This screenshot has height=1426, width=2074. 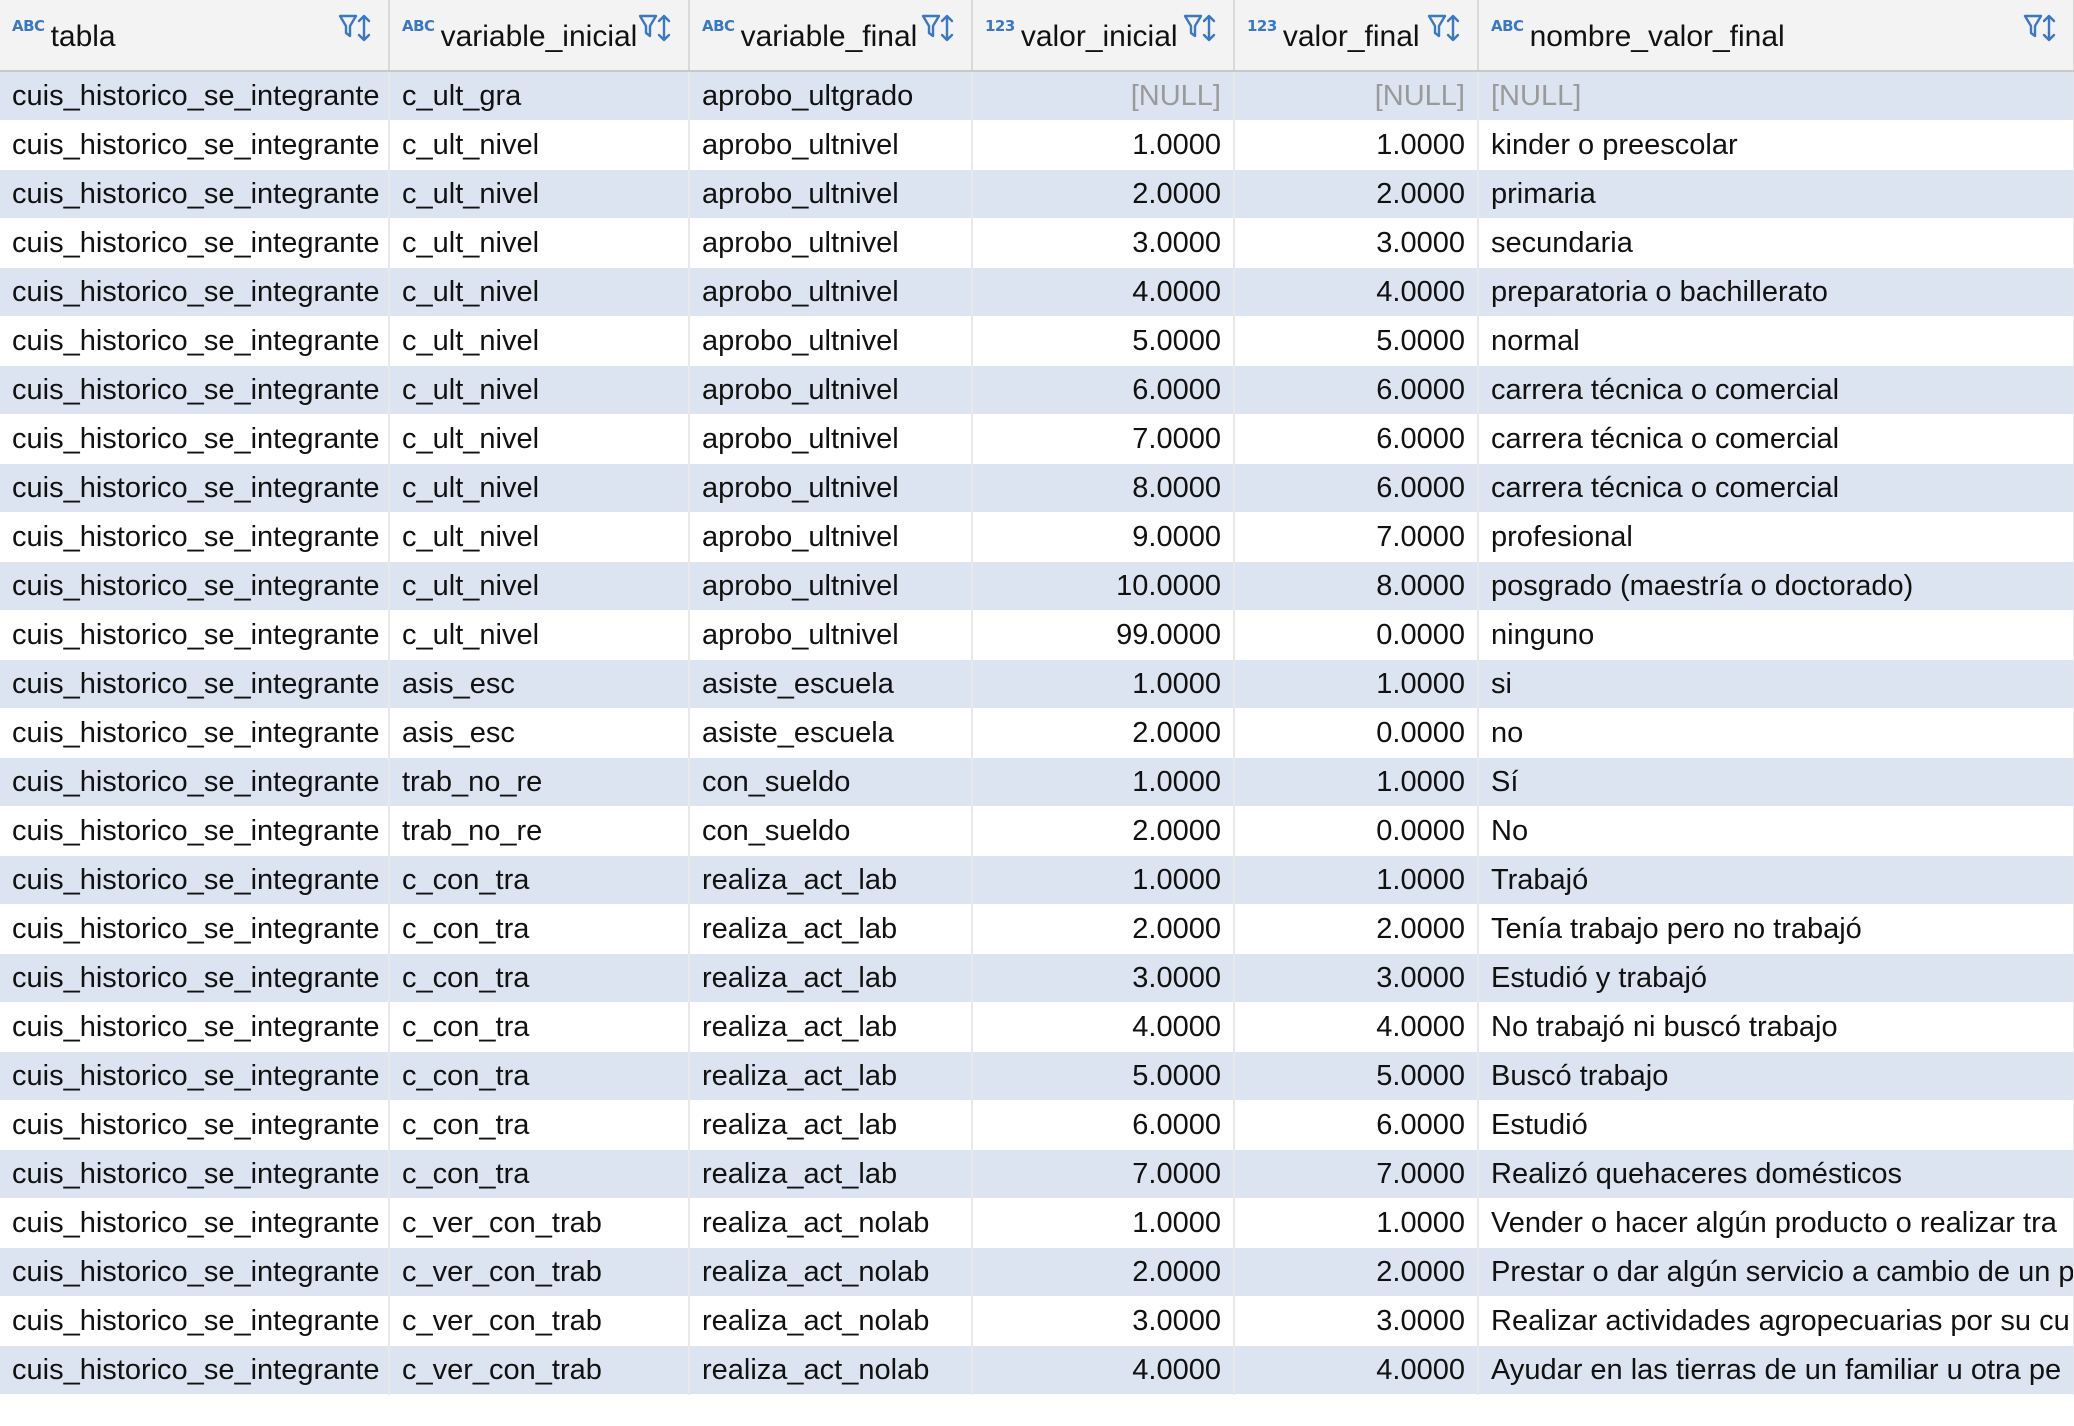 I want to click on cell-valor-final: [NULL], so click(x=1356, y=96).